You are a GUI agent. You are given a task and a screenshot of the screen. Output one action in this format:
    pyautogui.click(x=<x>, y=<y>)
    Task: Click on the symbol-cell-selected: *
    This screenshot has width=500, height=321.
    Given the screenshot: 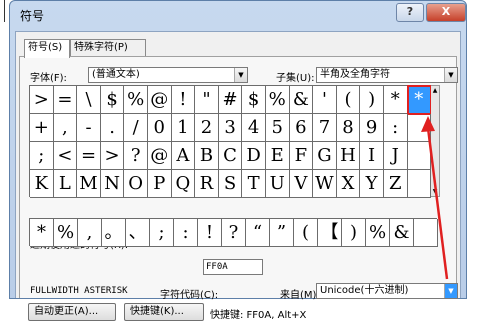 What is the action you would take?
    pyautogui.click(x=419, y=100)
    